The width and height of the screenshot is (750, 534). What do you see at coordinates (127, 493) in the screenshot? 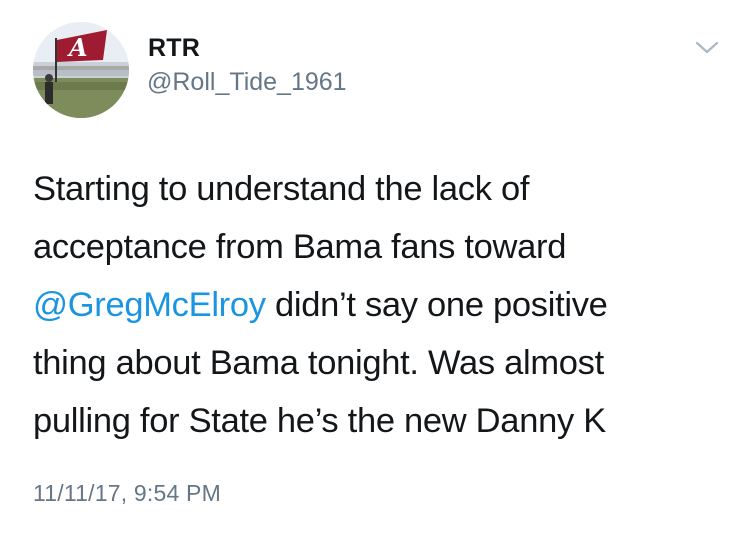
I see `timestamp: 11/11/17, 9:54 PM` at bounding box center [127, 493].